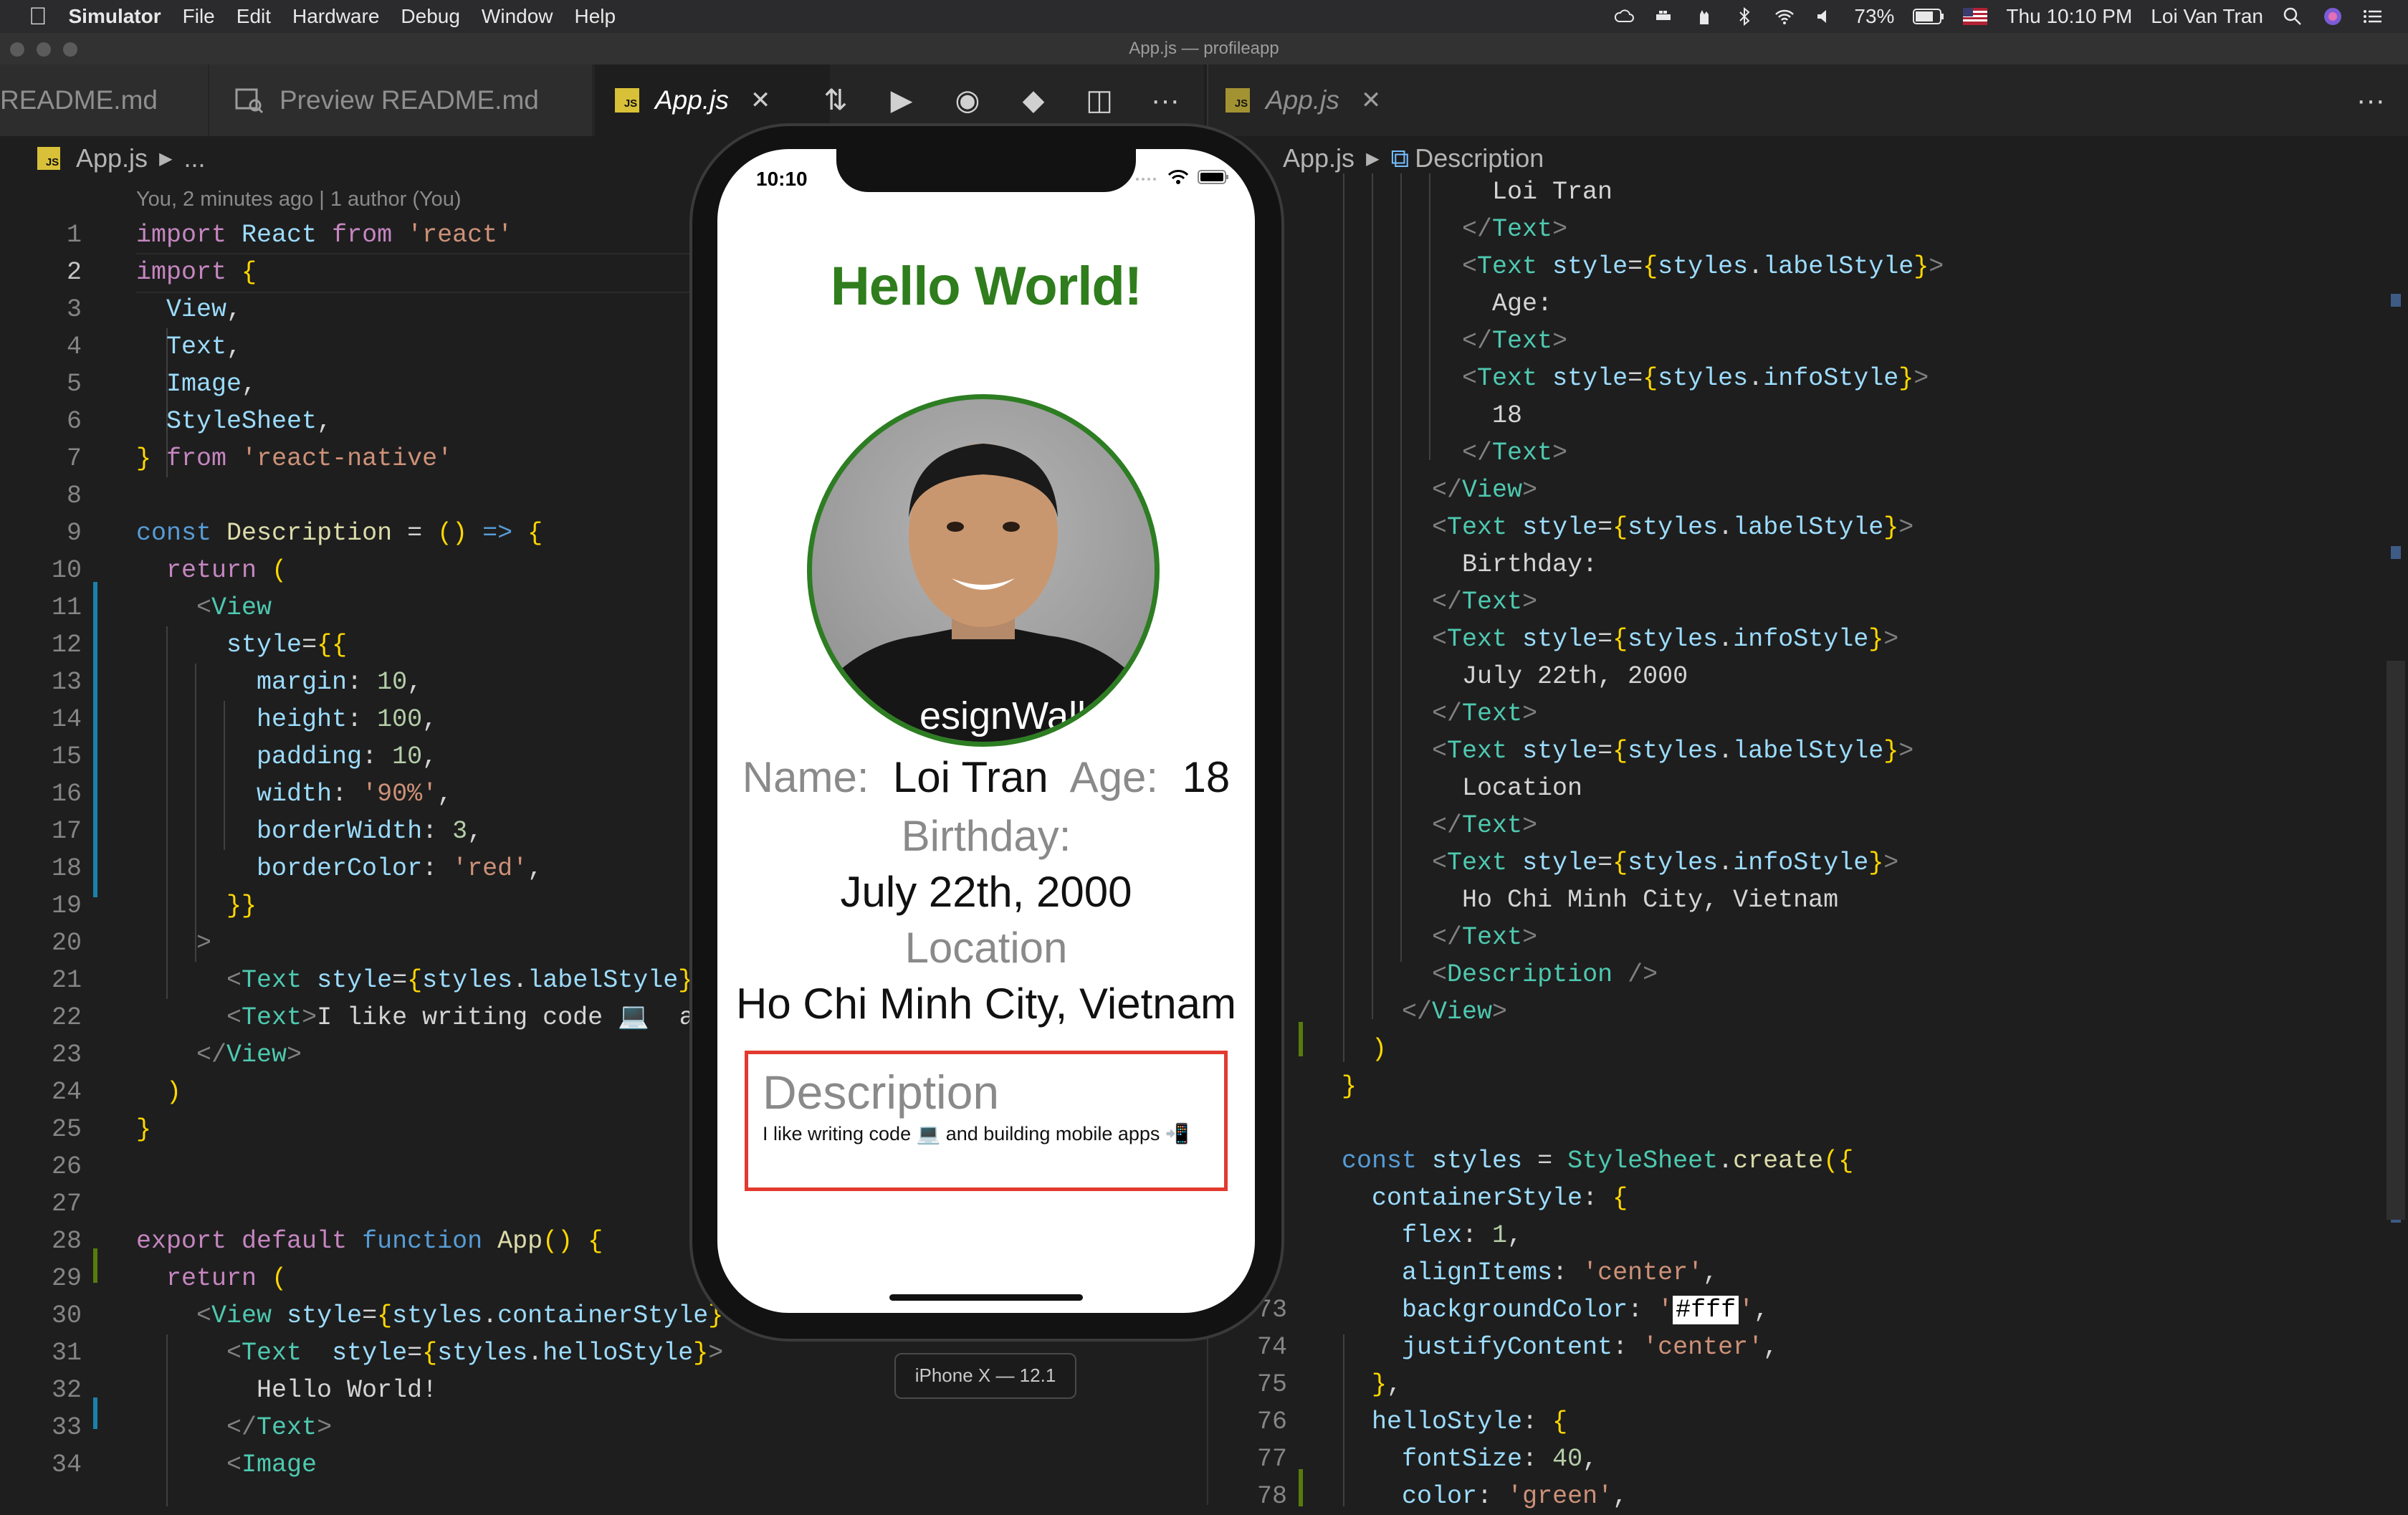  I want to click on close-window-button, so click(17, 49).